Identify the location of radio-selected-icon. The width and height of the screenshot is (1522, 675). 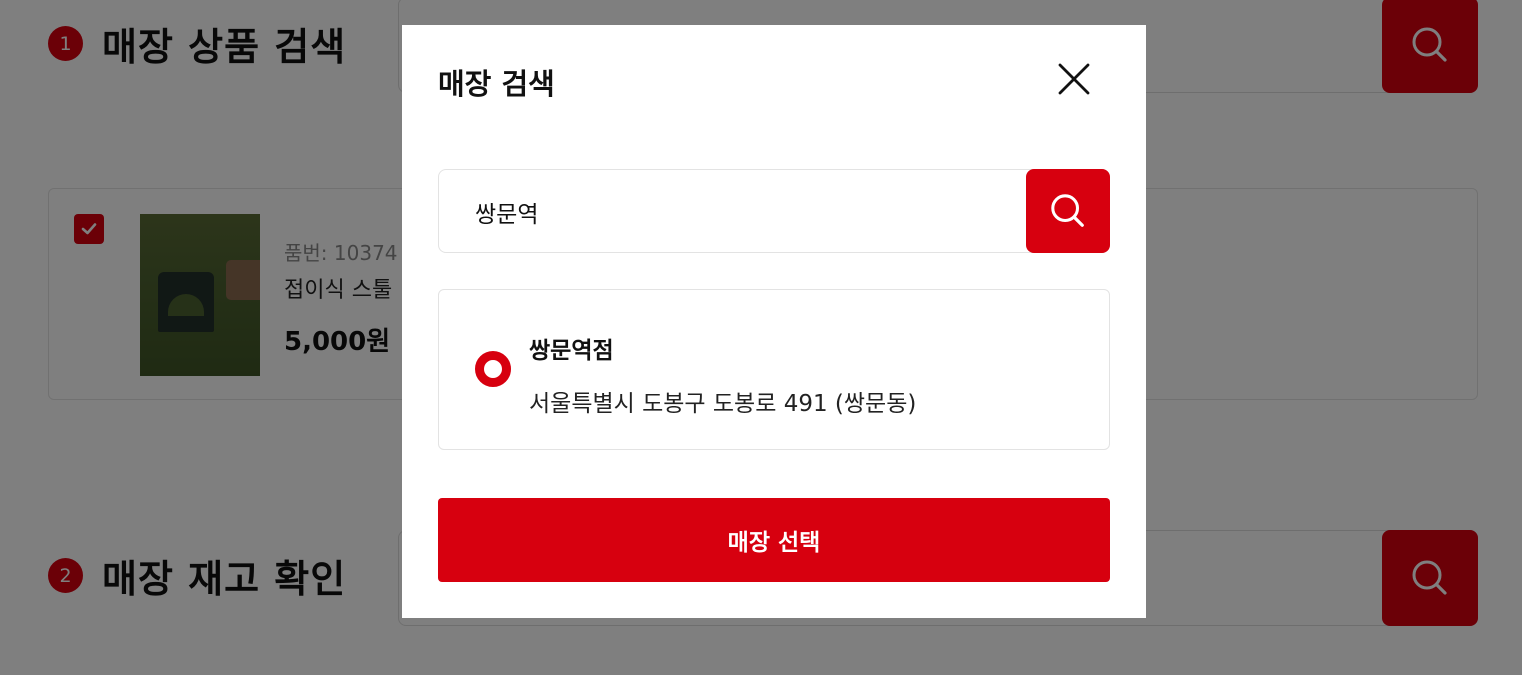
(493, 369).